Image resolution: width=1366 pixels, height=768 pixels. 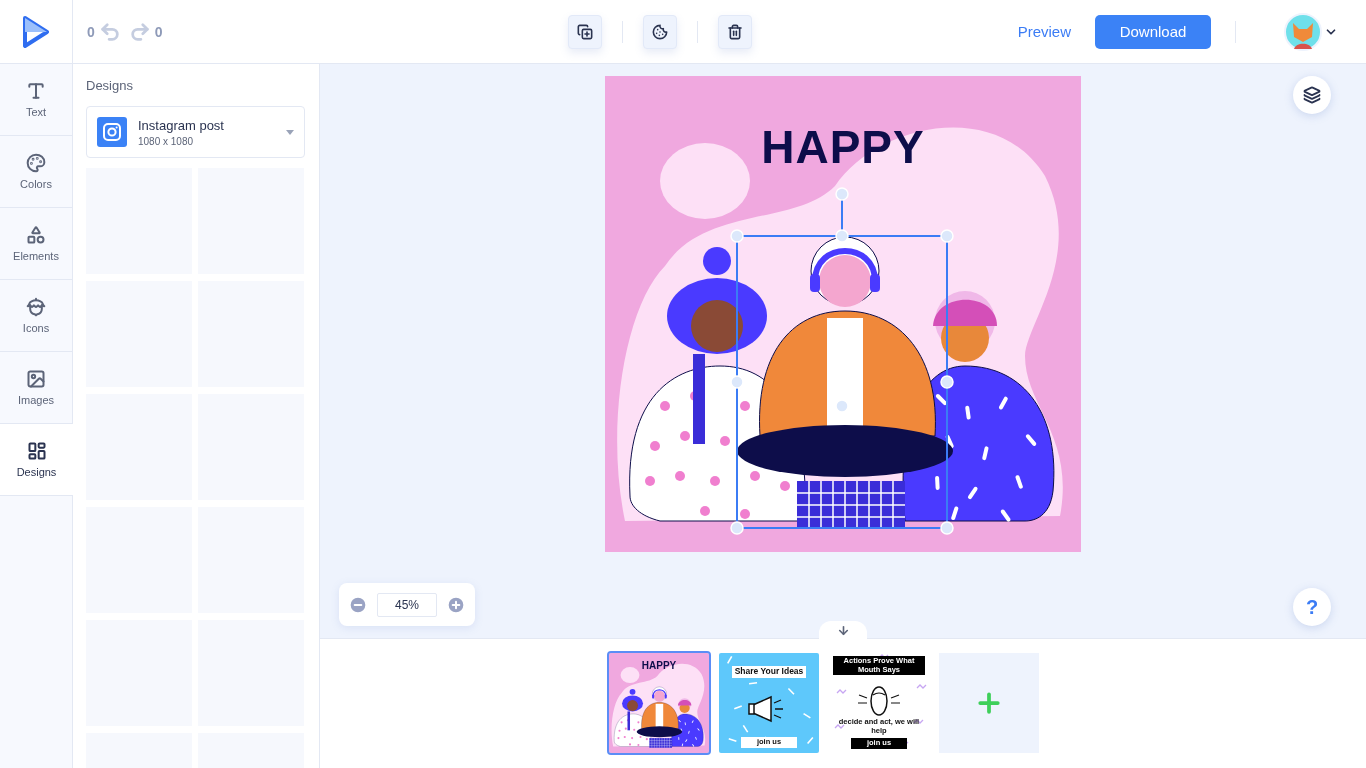 What do you see at coordinates (36, 451) in the screenshot?
I see `dashboard-icon` at bounding box center [36, 451].